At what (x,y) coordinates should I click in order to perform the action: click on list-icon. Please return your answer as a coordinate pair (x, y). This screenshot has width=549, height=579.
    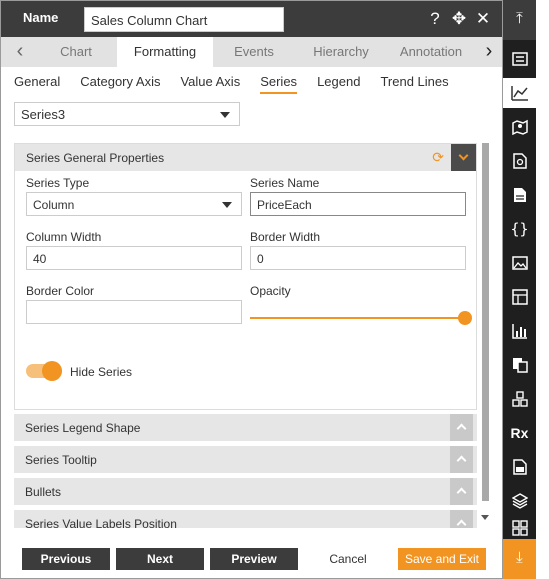
    Looking at the image, I should click on (519, 59).